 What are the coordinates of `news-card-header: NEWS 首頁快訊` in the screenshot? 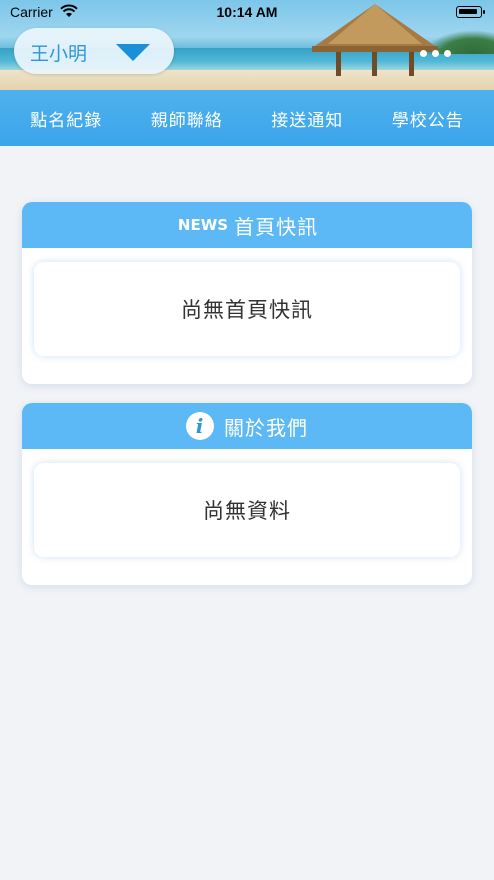 It's located at (247, 225).